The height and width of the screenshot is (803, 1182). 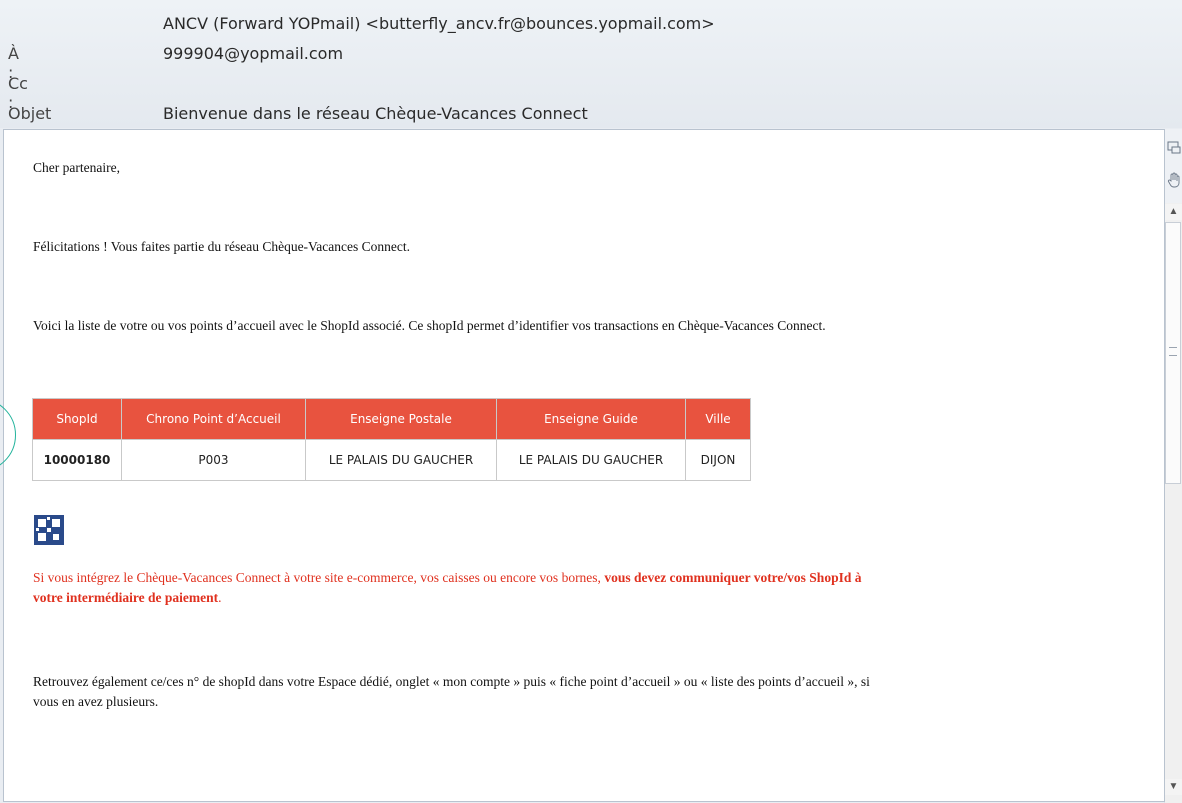 I want to click on scrollbar-thumb, so click(x=1173, y=353).